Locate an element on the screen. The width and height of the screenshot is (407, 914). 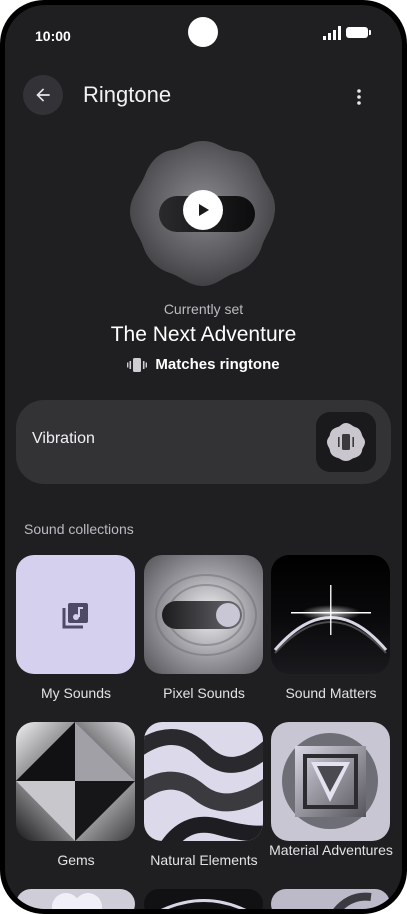
back-arrow-icon is located at coordinates (43, 95).